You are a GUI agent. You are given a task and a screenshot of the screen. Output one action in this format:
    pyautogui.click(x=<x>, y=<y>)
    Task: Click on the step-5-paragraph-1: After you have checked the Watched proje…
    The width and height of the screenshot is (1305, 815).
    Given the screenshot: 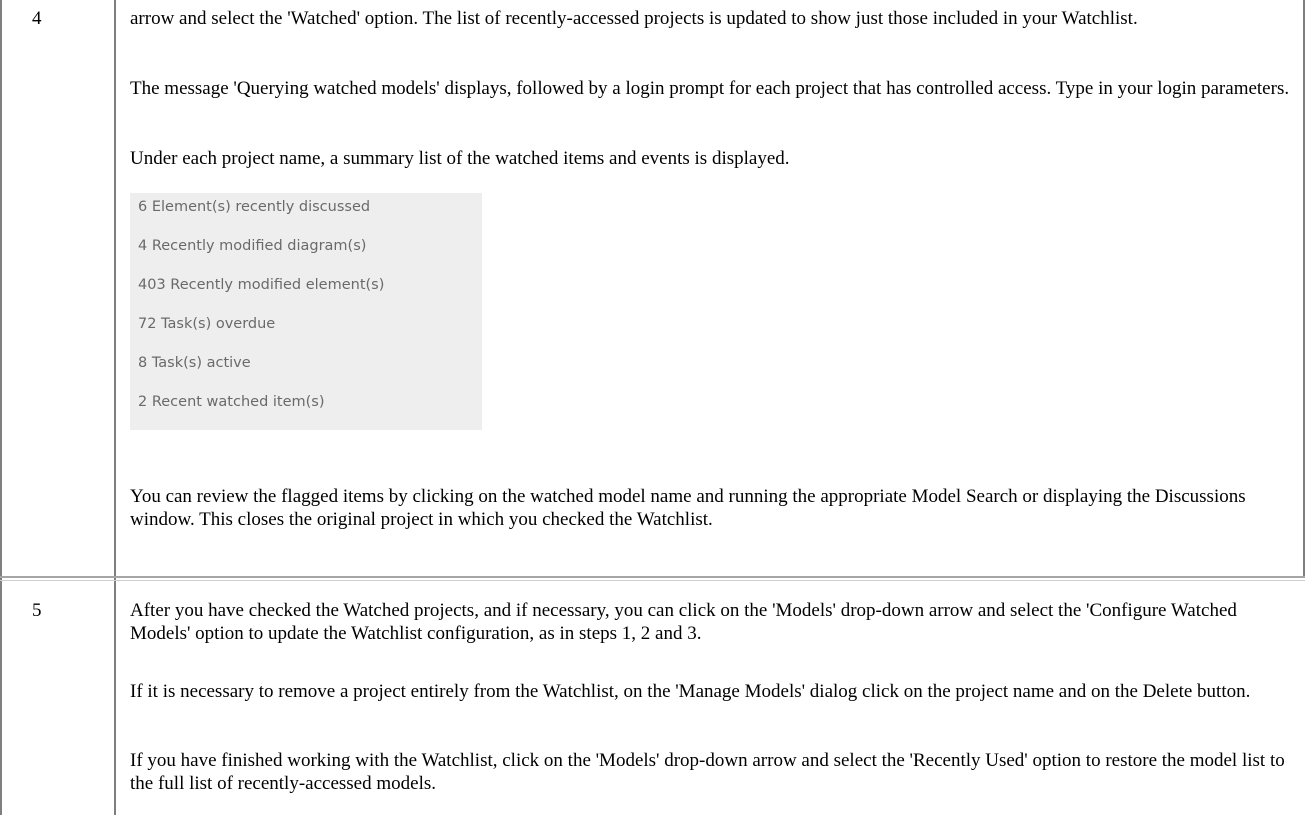 What is the action you would take?
    pyautogui.click(x=683, y=622)
    